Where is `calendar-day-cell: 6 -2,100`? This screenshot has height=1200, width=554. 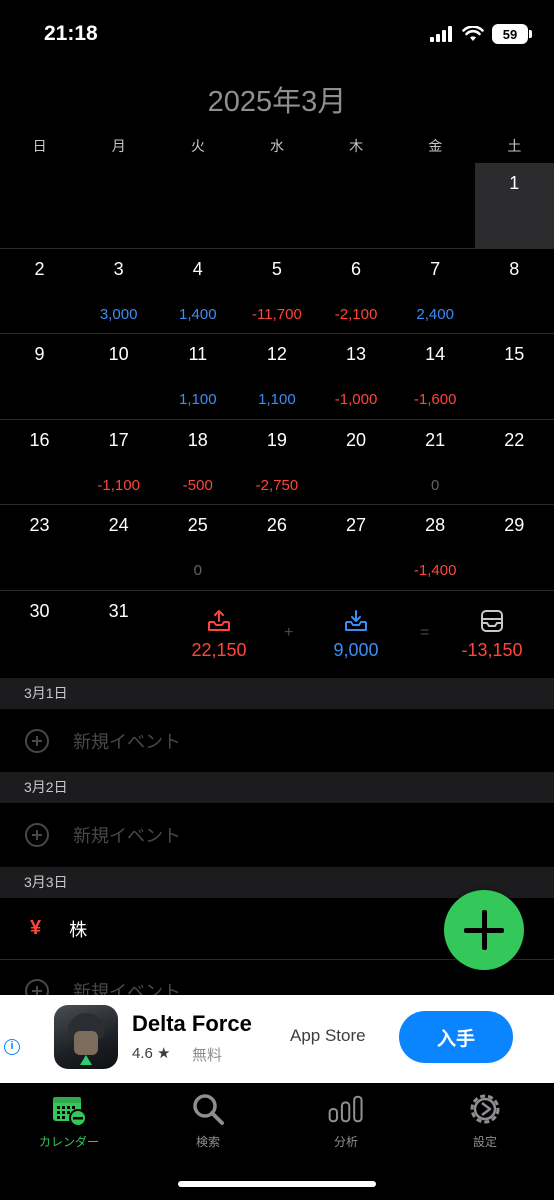 calendar-day-cell: 6 -2,100 is located at coordinates (356, 291).